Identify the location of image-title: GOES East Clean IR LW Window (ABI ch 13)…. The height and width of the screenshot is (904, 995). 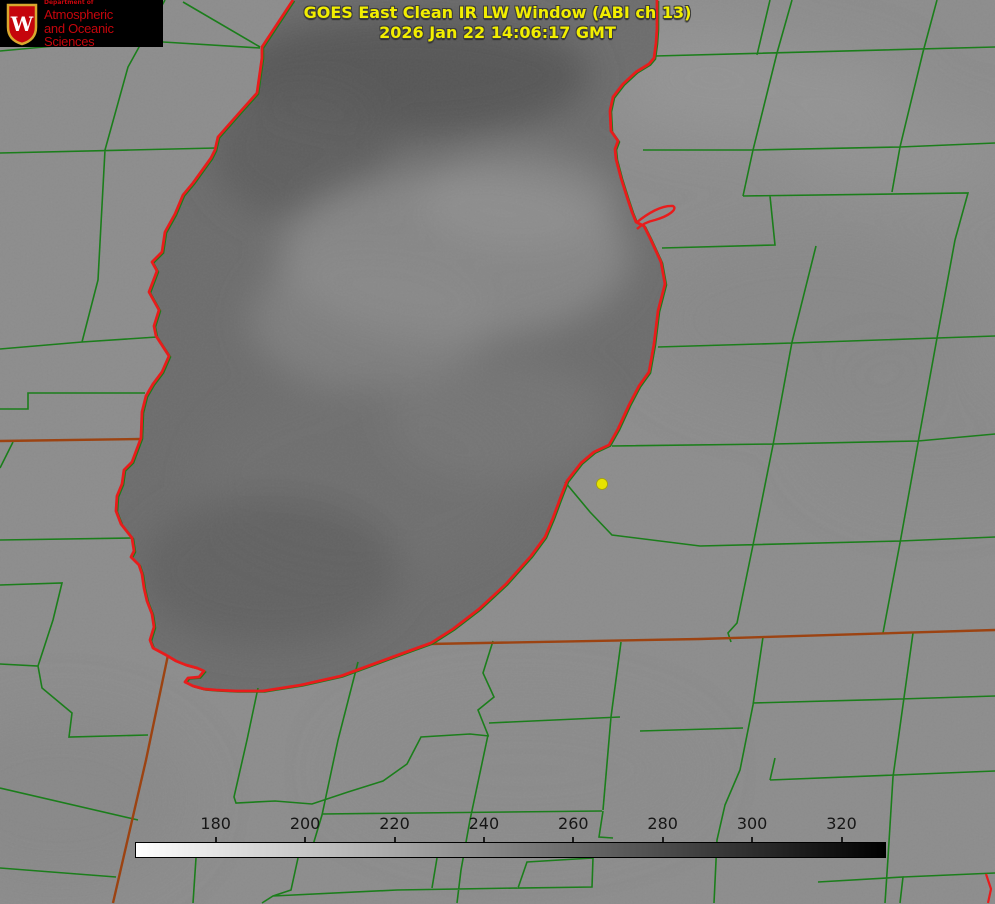
(498, 23).